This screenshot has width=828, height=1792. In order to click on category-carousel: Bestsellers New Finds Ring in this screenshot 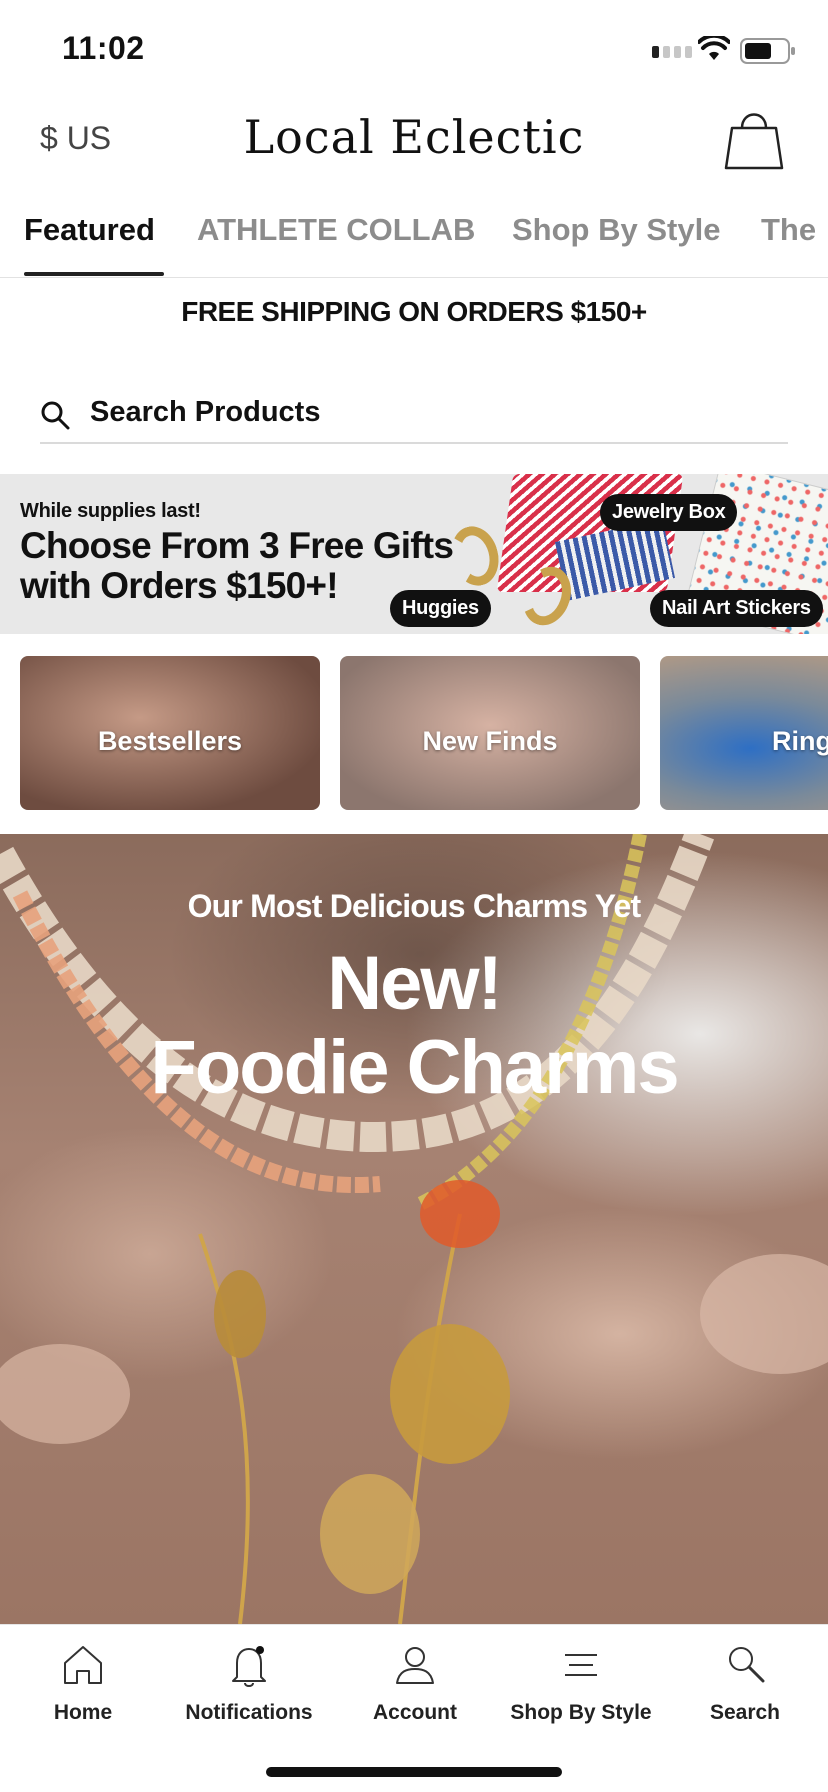, I will do `click(424, 733)`.